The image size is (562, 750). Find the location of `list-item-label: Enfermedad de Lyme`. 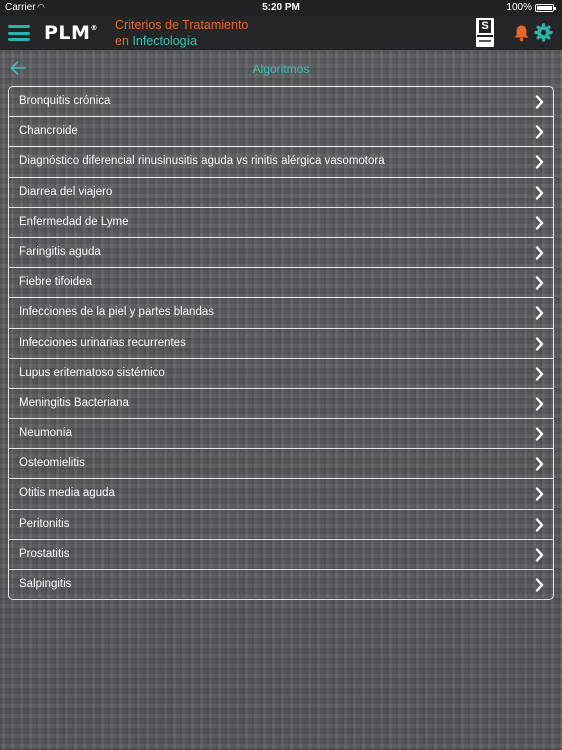

list-item-label: Enfermedad de Lyme is located at coordinates (74, 221).